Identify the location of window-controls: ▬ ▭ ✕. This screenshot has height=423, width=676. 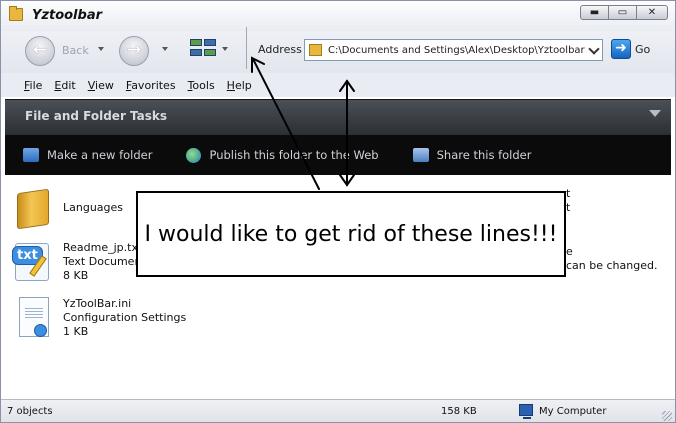
(624, 12).